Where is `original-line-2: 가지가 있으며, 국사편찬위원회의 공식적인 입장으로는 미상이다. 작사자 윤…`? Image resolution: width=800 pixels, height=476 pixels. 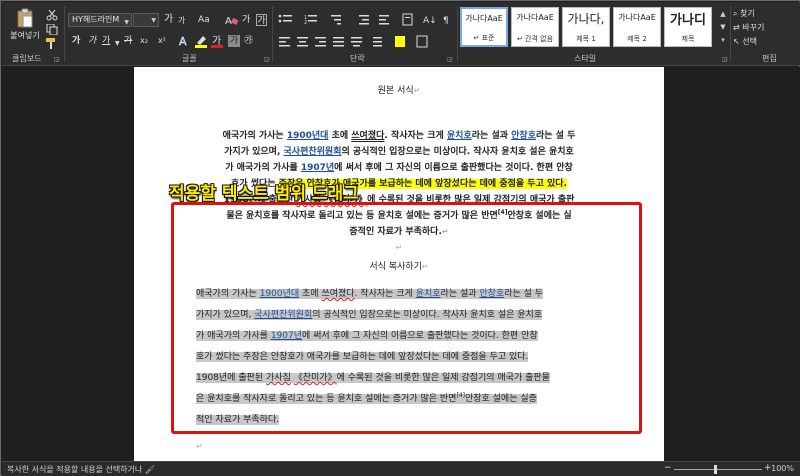
original-line-2: 가지가 있으며, 국사편찬위원회의 공식적인 입장으로는 미상이다. 작사자 윤… is located at coordinates (399, 150).